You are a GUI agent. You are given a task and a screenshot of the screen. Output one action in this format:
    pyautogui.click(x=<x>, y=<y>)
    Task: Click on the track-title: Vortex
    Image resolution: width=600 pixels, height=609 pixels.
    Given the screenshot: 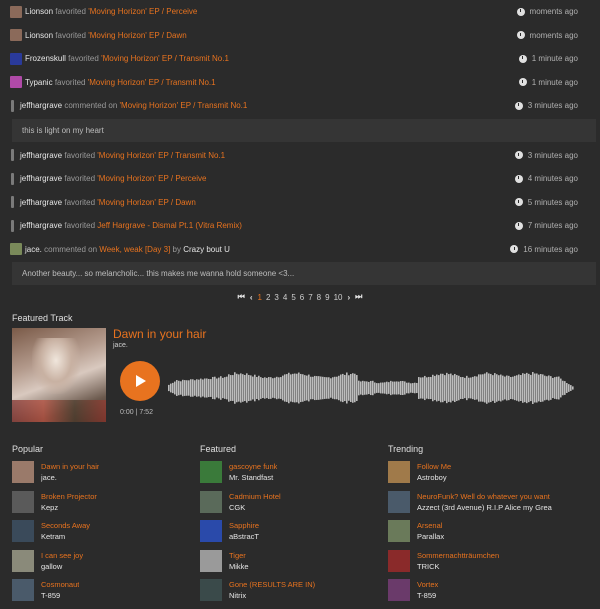 What is the action you would take?
    pyautogui.click(x=427, y=585)
    